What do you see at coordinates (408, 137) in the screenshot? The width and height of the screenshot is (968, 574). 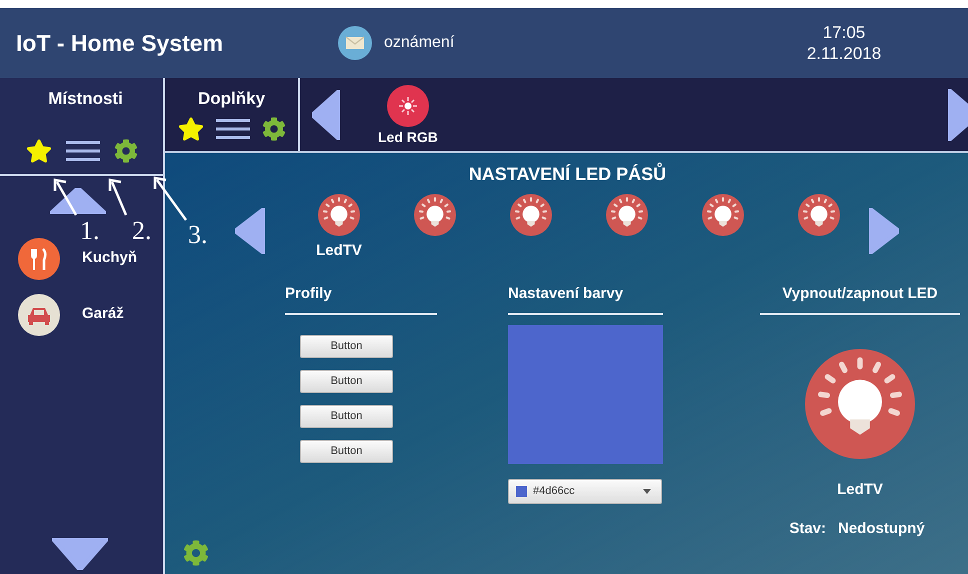 I see `device-label: Led RGB` at bounding box center [408, 137].